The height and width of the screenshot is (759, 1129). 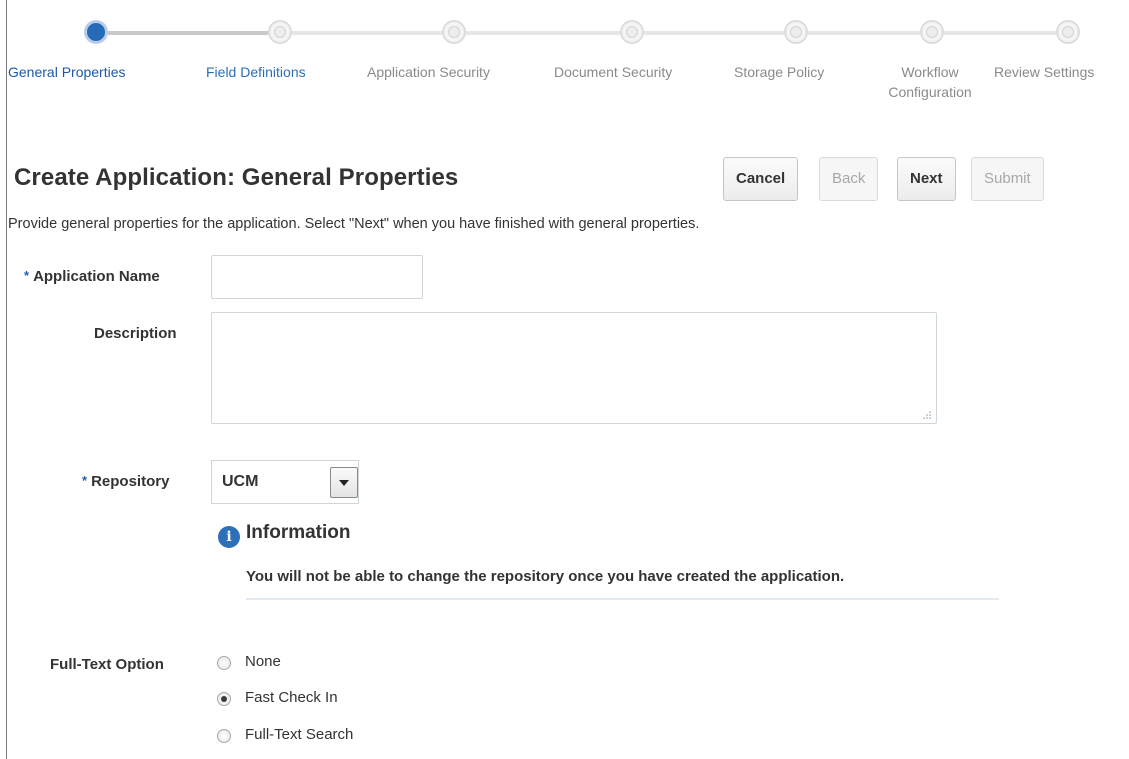 What do you see at coordinates (613, 72) in the screenshot?
I see `step-label-document-security: Document Security` at bounding box center [613, 72].